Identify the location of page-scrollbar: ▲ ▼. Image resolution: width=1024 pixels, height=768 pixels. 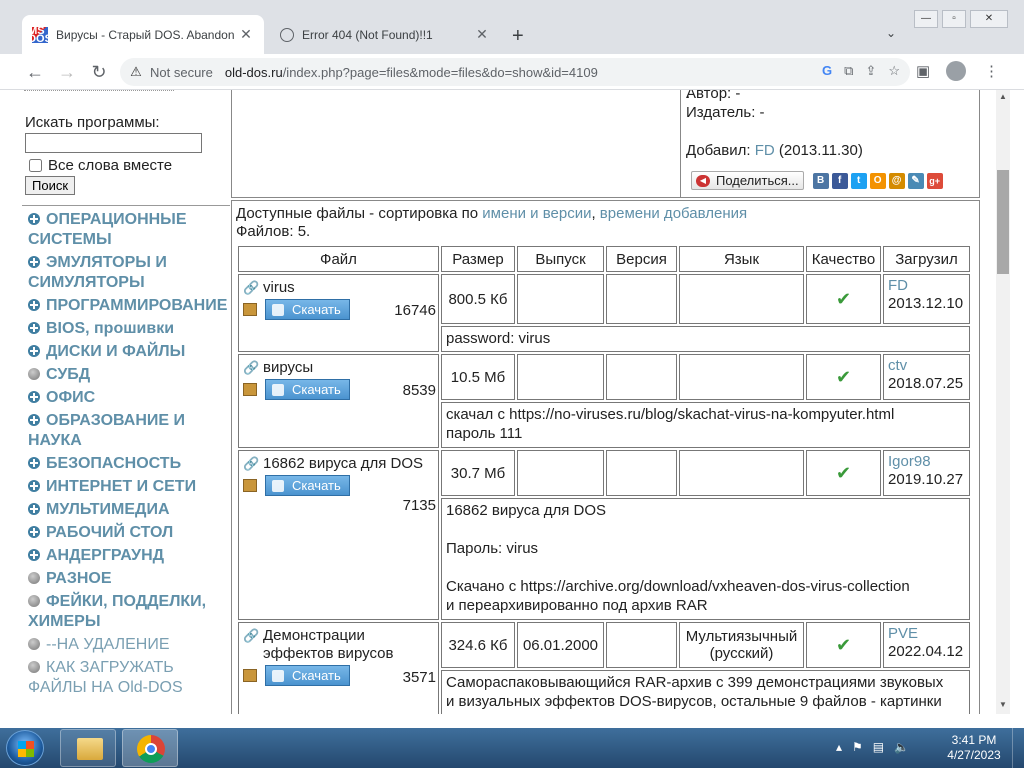
(1003, 402).